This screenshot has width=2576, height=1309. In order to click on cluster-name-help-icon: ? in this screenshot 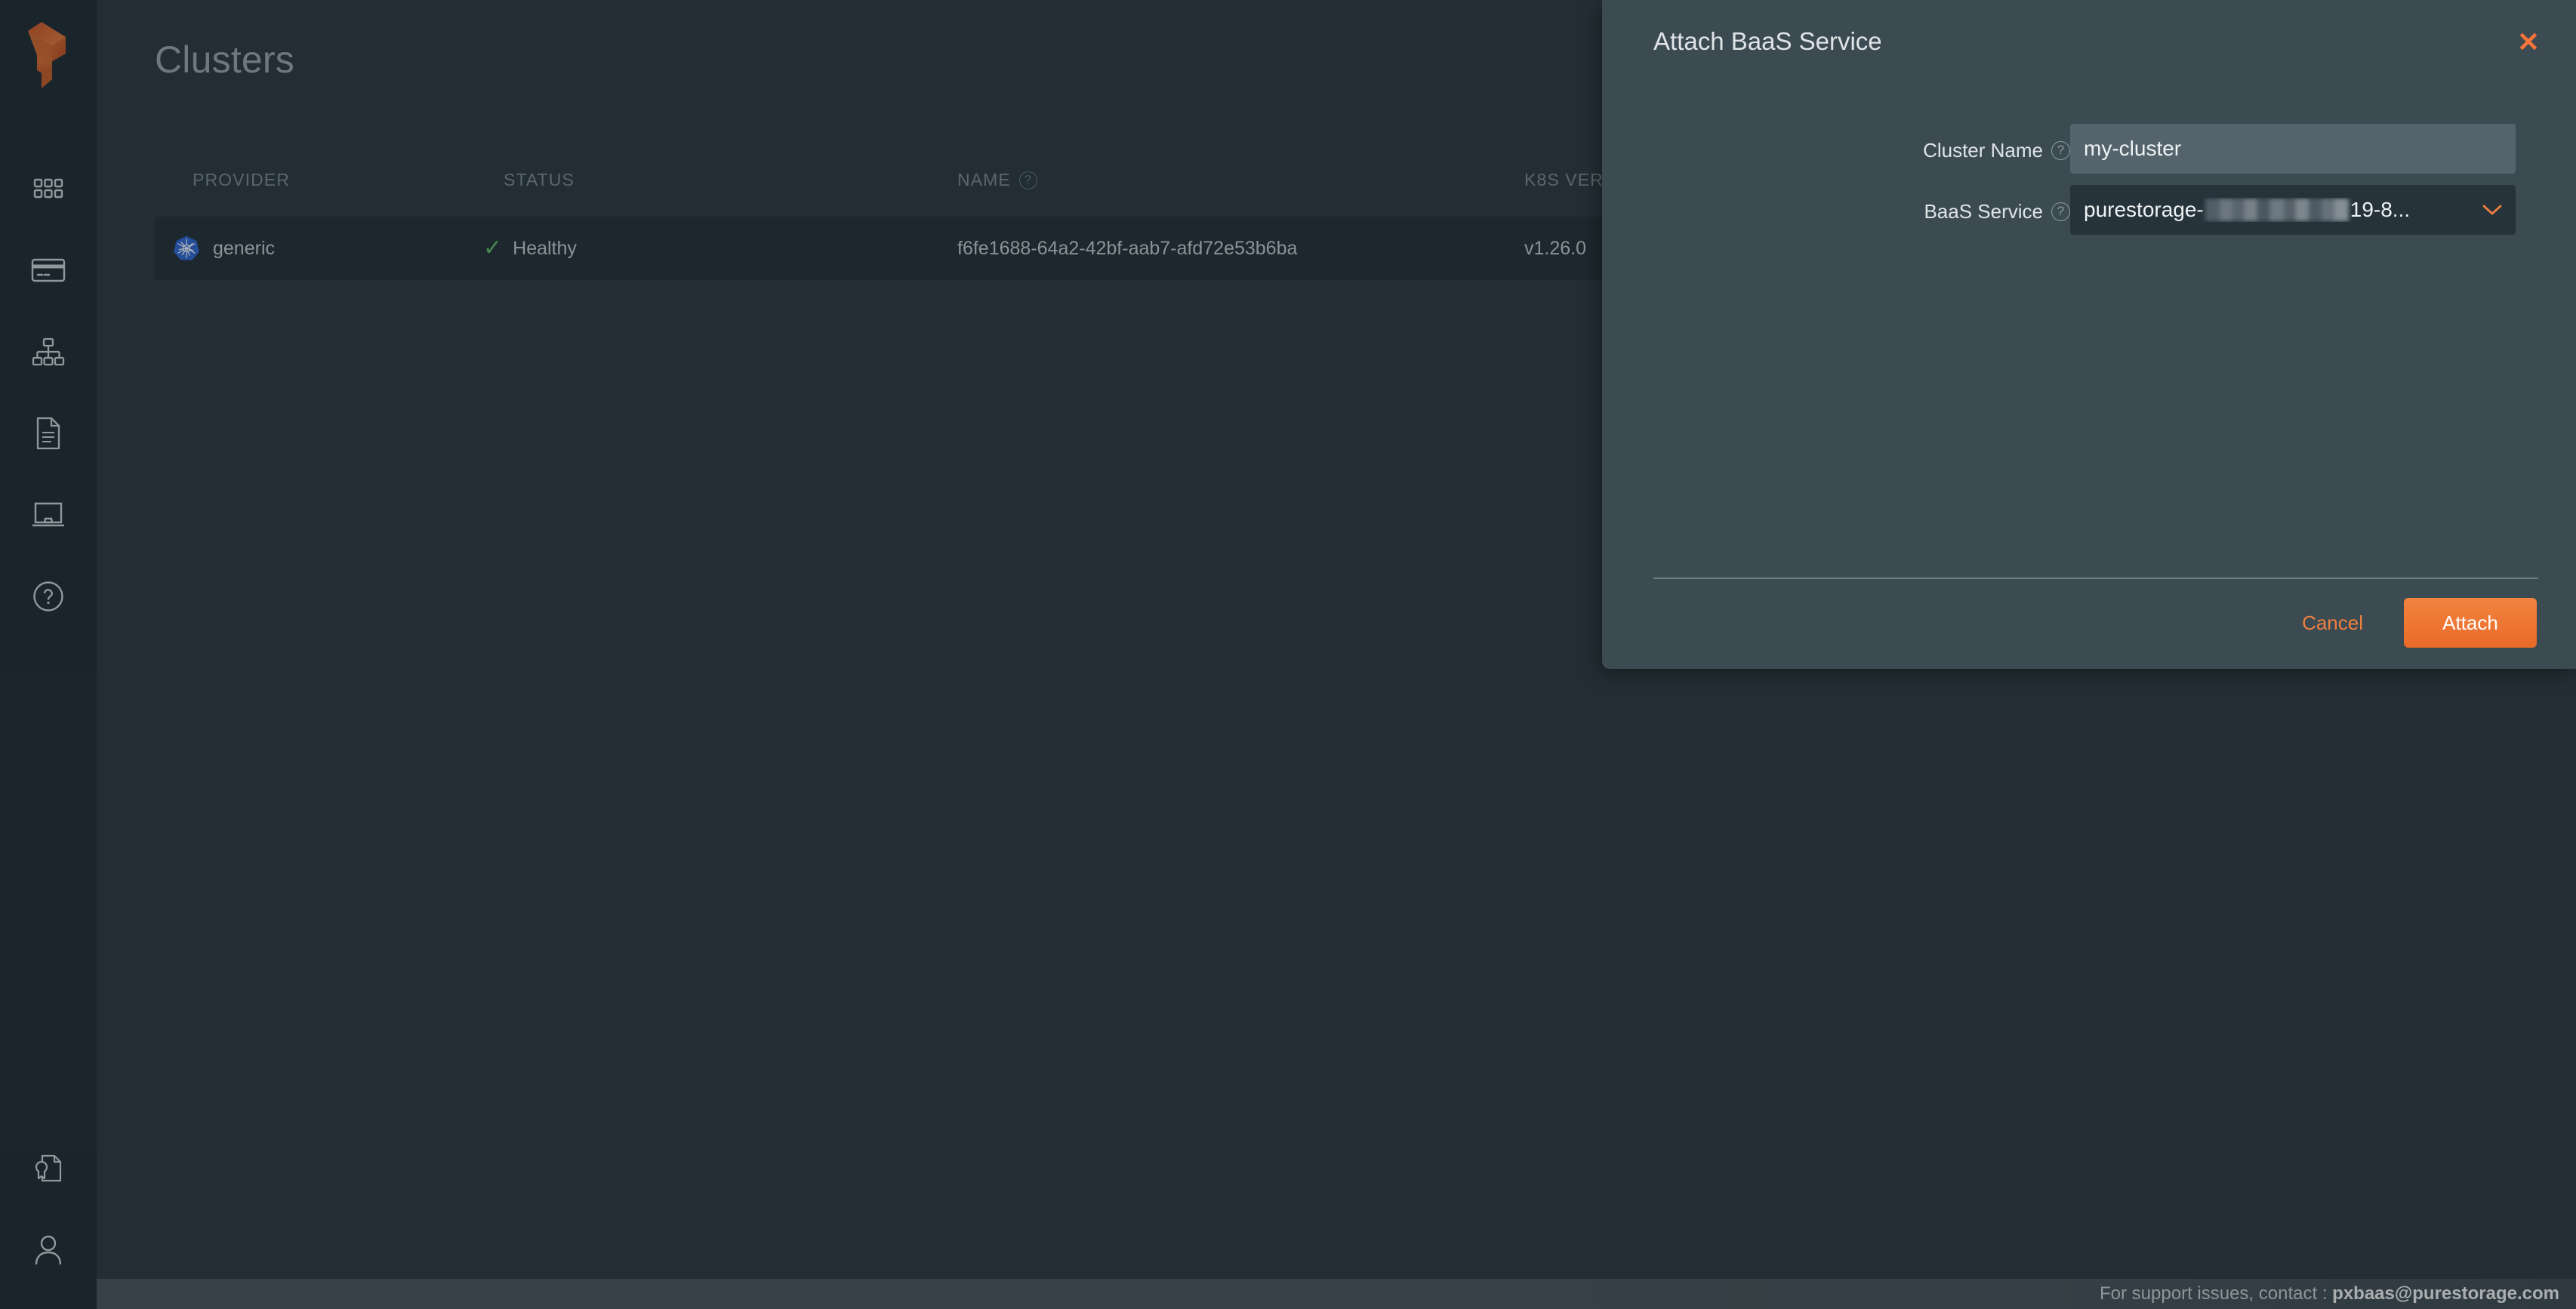, I will do `click(2060, 150)`.